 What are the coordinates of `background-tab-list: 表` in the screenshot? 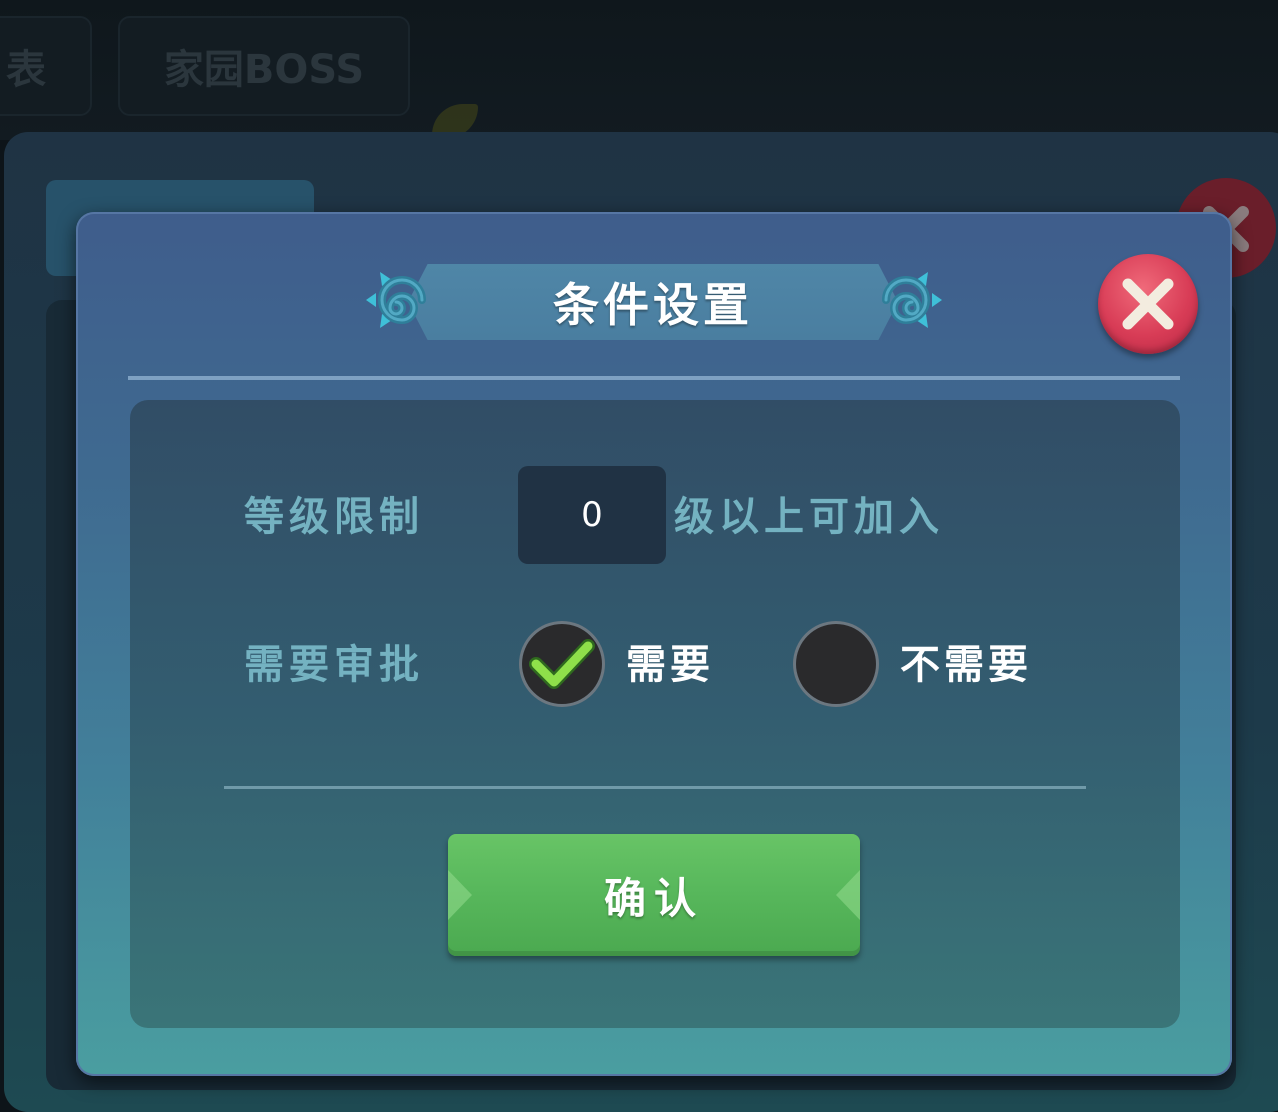 It's located at (46, 66).